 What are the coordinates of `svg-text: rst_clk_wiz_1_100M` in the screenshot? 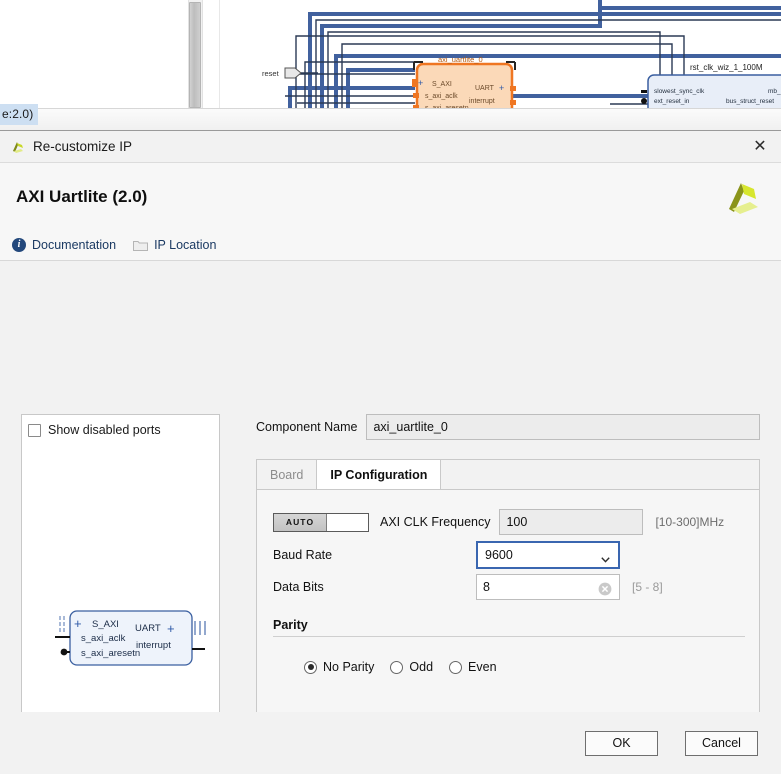 It's located at (726, 67).